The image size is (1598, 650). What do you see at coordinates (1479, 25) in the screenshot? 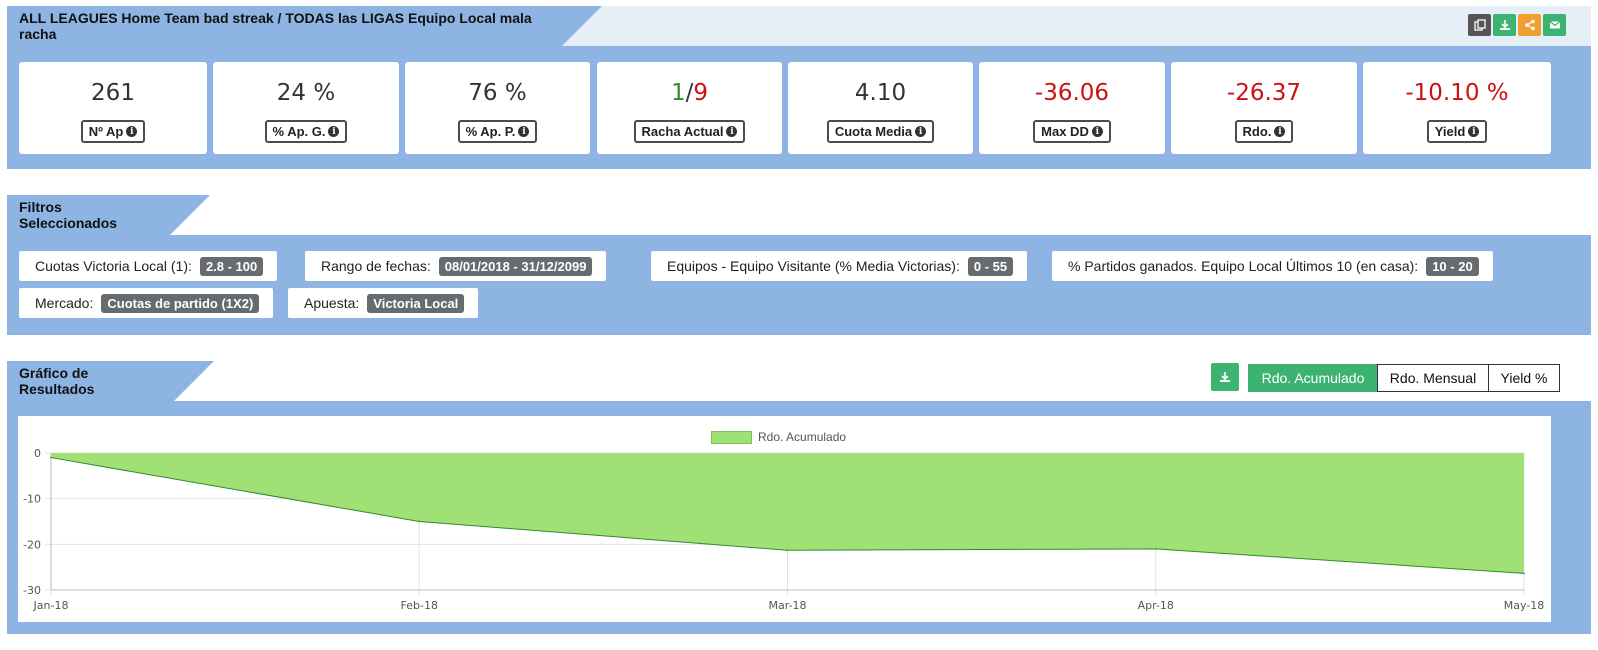
I see `copy-icon` at bounding box center [1479, 25].